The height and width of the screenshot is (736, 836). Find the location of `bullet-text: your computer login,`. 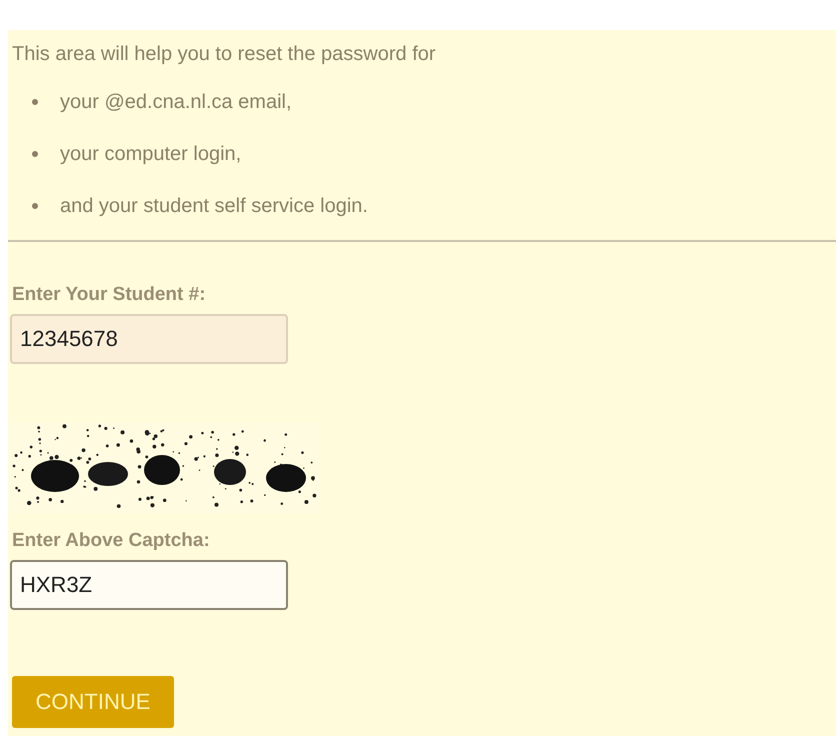

bullet-text: your computer login, is located at coordinates (151, 154).